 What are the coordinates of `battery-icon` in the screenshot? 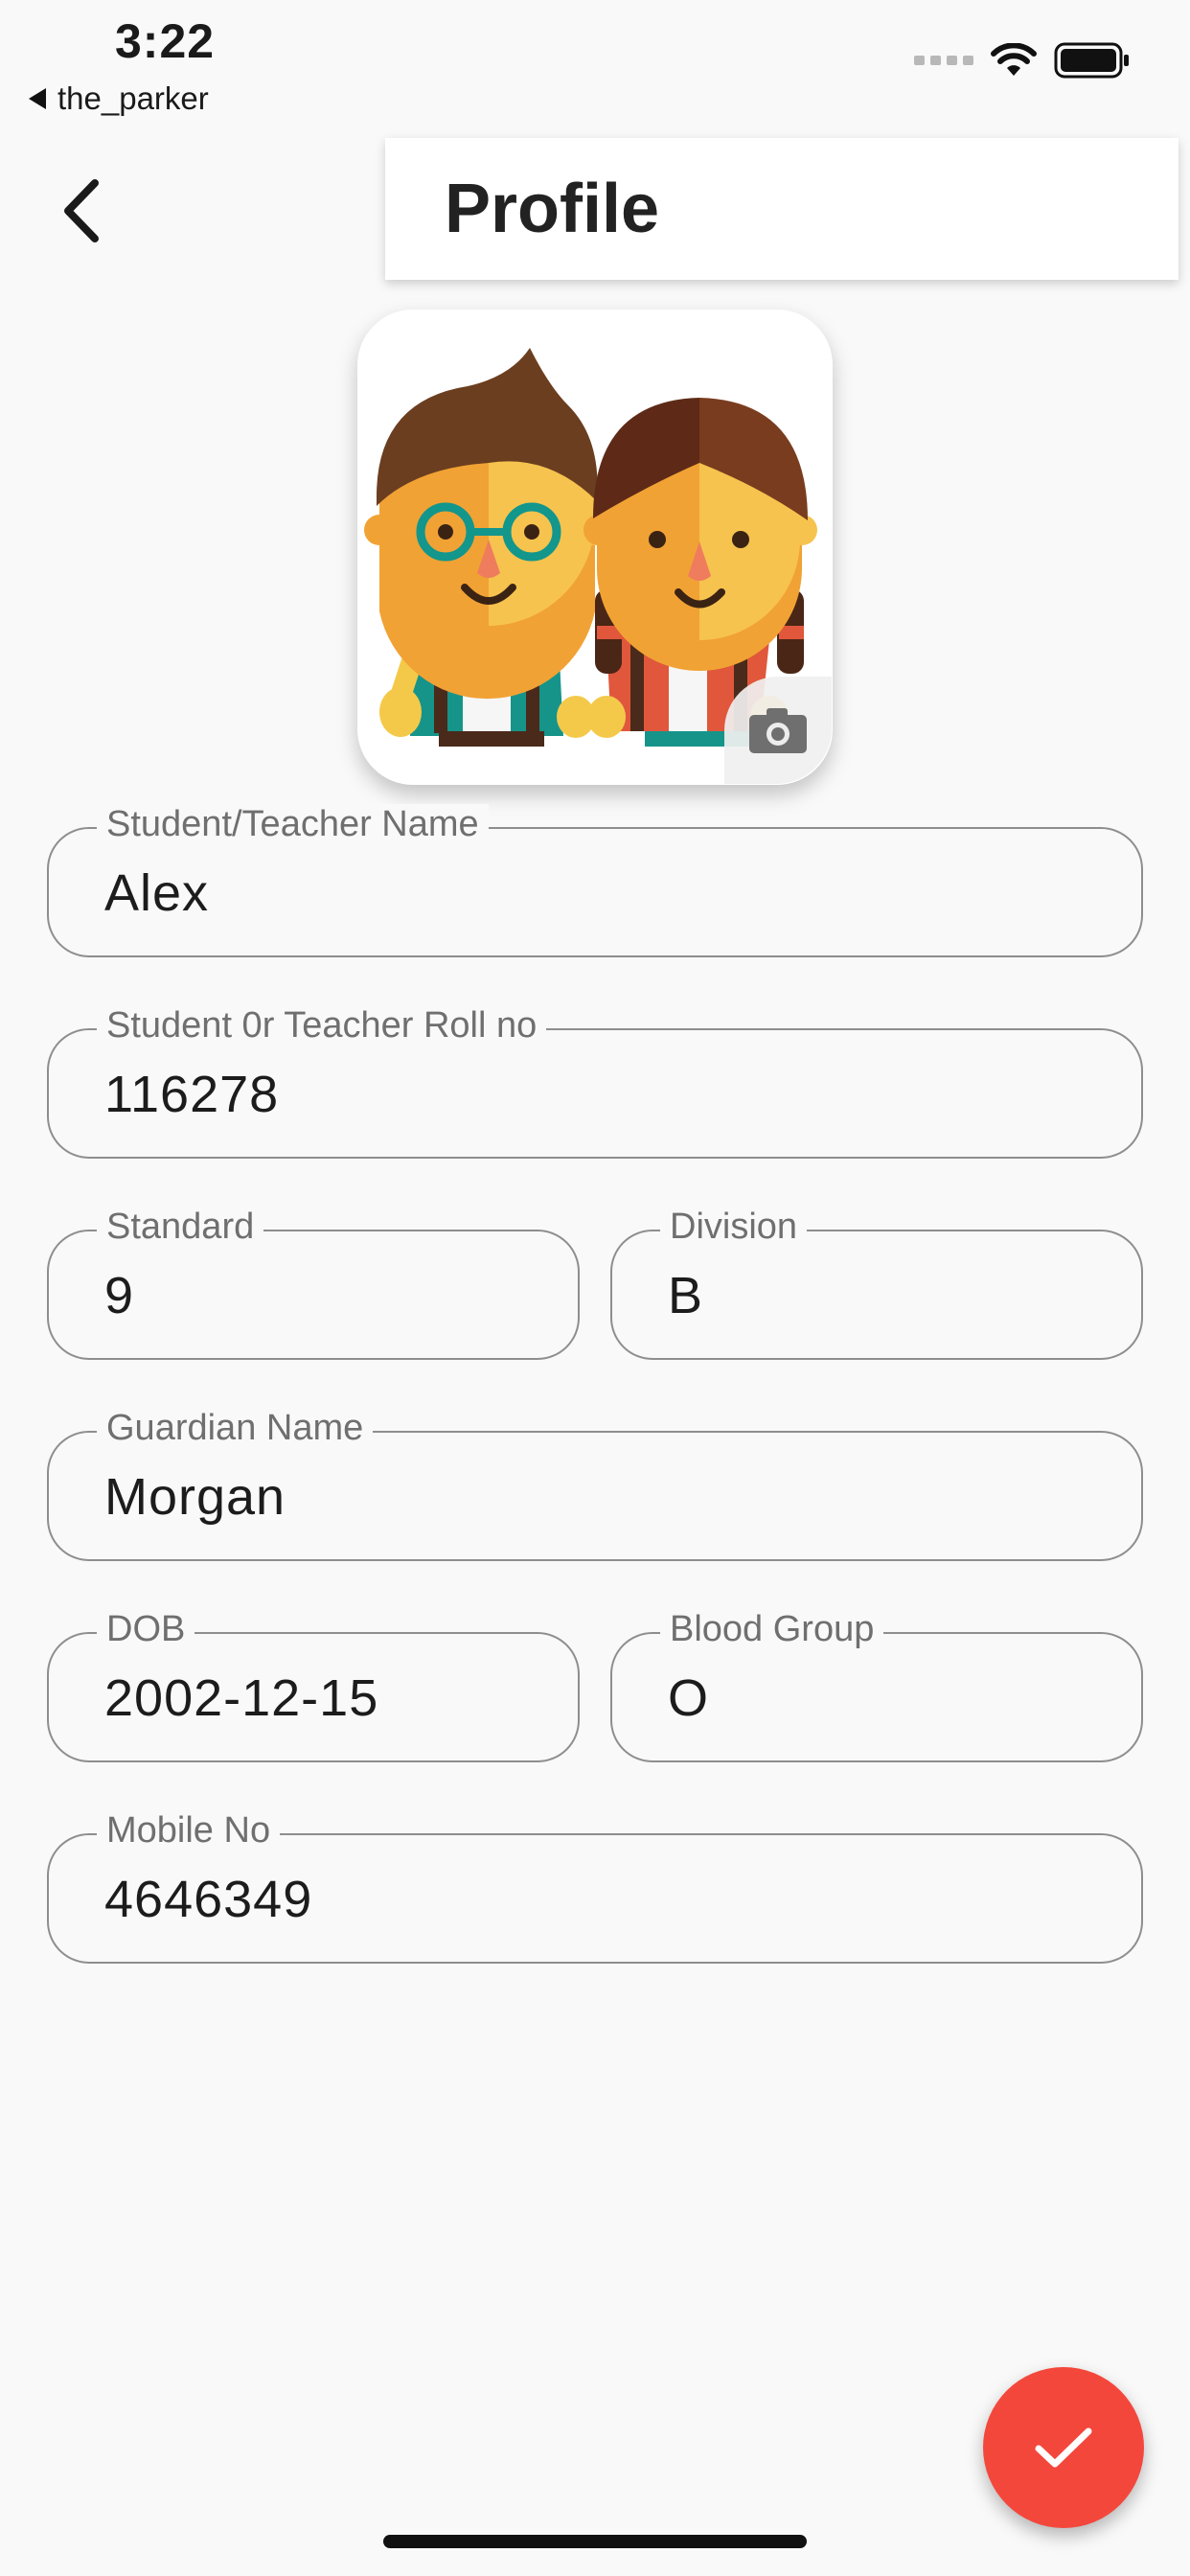 It's located at (1092, 60).